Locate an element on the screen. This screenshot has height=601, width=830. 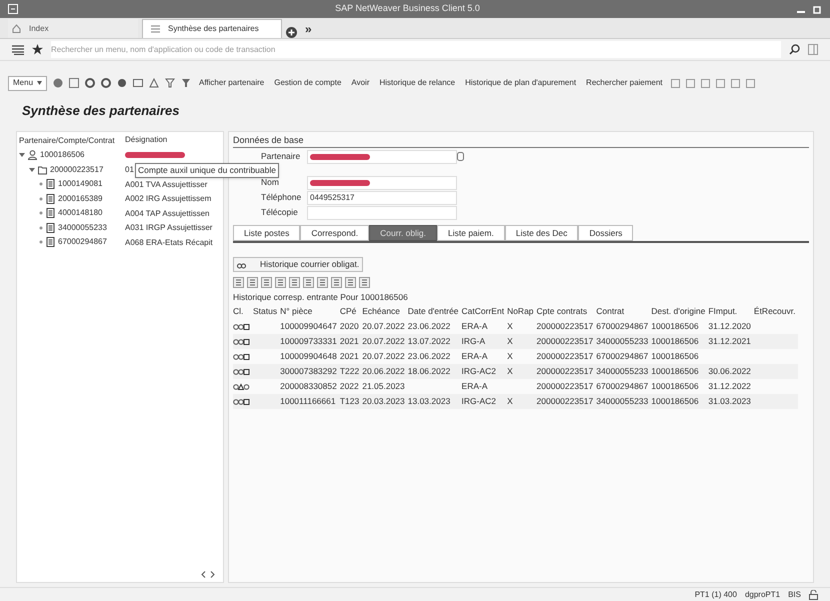
column-header: ÉtRecouvr. is located at coordinates (776, 311).